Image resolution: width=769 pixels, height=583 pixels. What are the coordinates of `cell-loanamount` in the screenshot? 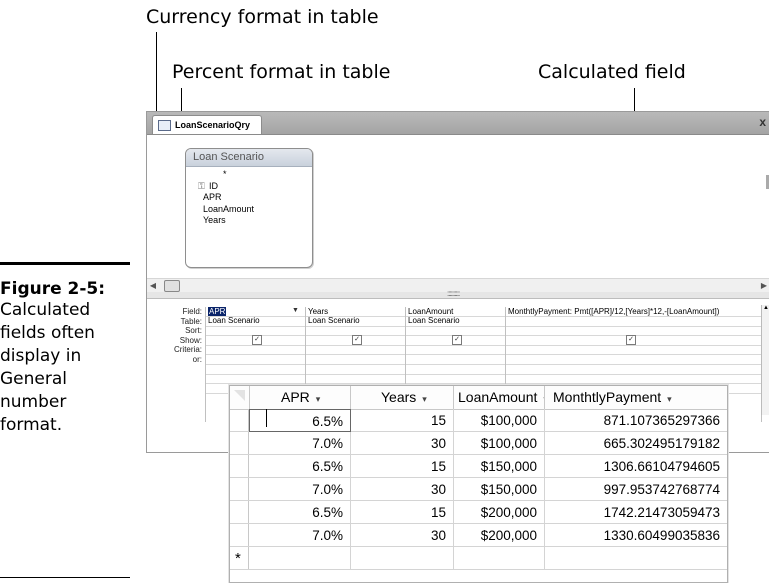 It's located at (499, 558).